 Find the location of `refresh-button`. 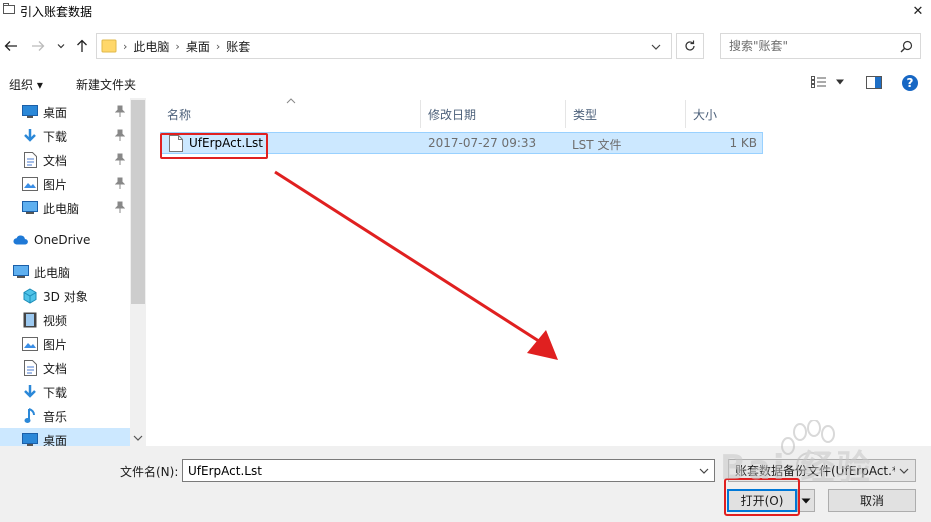

refresh-button is located at coordinates (690, 46).